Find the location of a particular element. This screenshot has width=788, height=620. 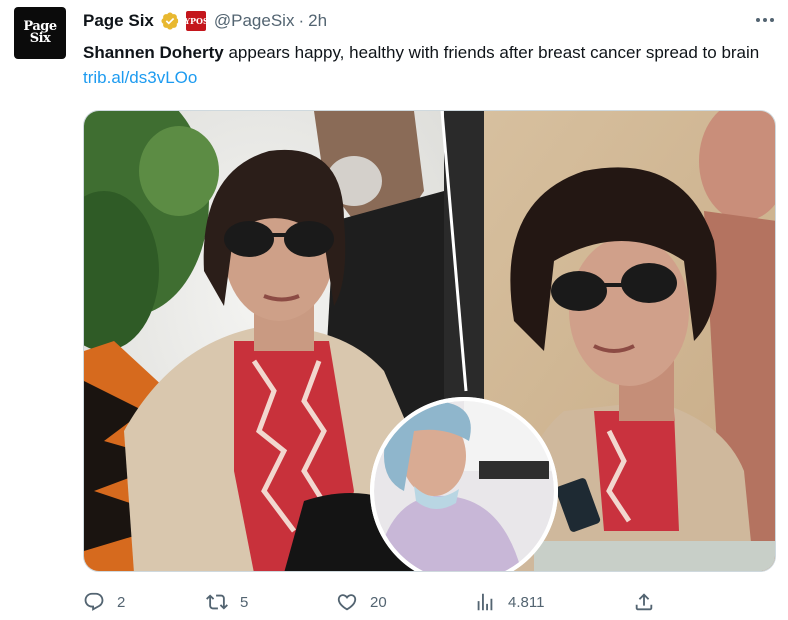

tweet-action-bar: 2 5 20 4.811 is located at coordinates (394, 602).